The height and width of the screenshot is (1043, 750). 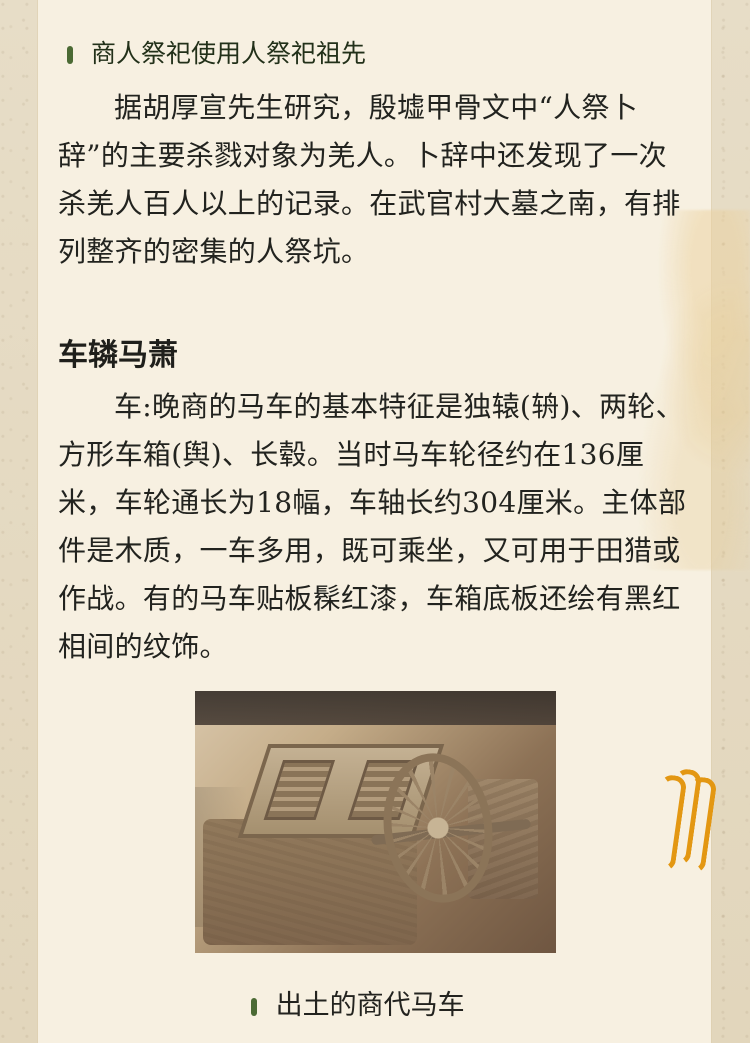 I want to click on photo-background-band, so click(x=375, y=708).